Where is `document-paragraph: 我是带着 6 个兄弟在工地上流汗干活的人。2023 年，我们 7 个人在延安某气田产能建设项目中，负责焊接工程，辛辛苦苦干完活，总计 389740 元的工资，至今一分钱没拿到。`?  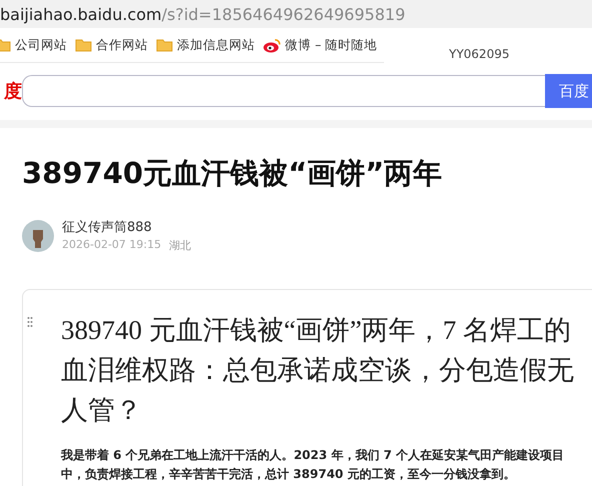 document-paragraph: 我是带着 6 个兄弟在工地上流汗干活的人。2023 年，我们 7 个人在延安某气田产能建设项目中，负责焊接工程，辛辛苦苦干完活，总计 389740 元的工资，至今一分钱没拿到。 is located at coordinates (313, 465).